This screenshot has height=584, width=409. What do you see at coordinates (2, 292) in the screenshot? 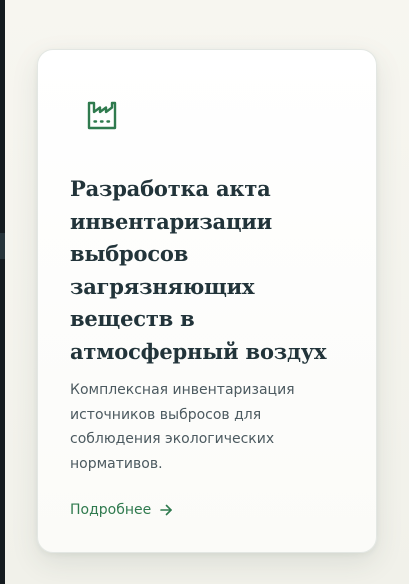
I see `window-left-edge` at bounding box center [2, 292].